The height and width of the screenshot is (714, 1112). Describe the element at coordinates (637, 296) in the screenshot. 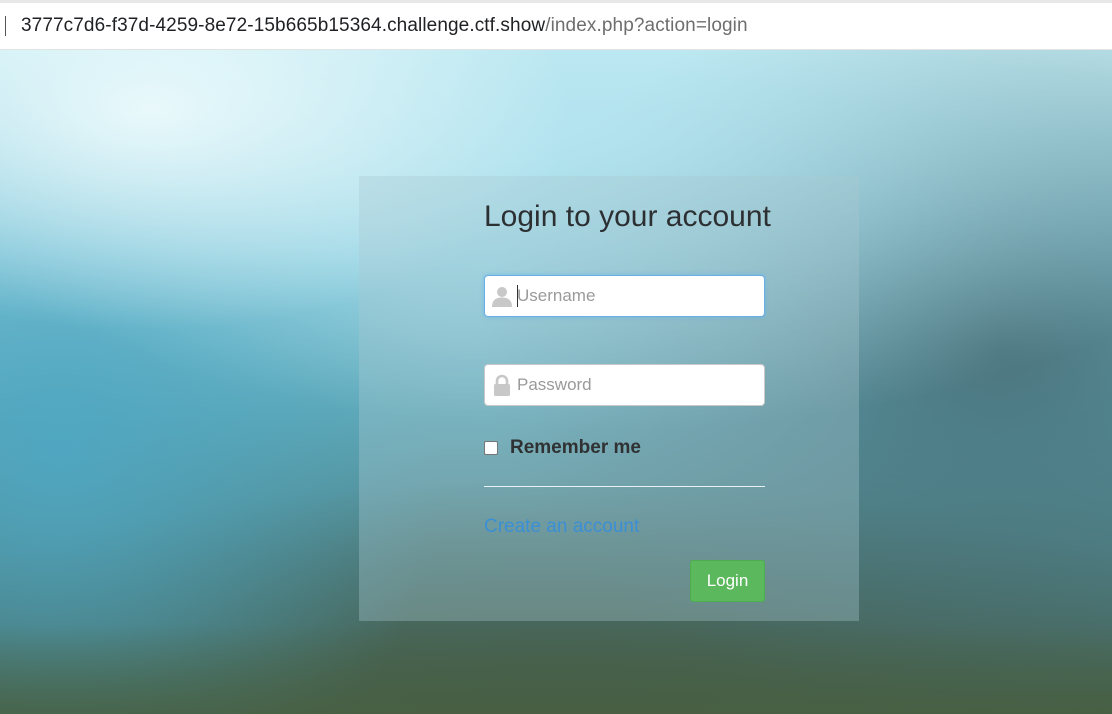

I see `username-input` at that location.